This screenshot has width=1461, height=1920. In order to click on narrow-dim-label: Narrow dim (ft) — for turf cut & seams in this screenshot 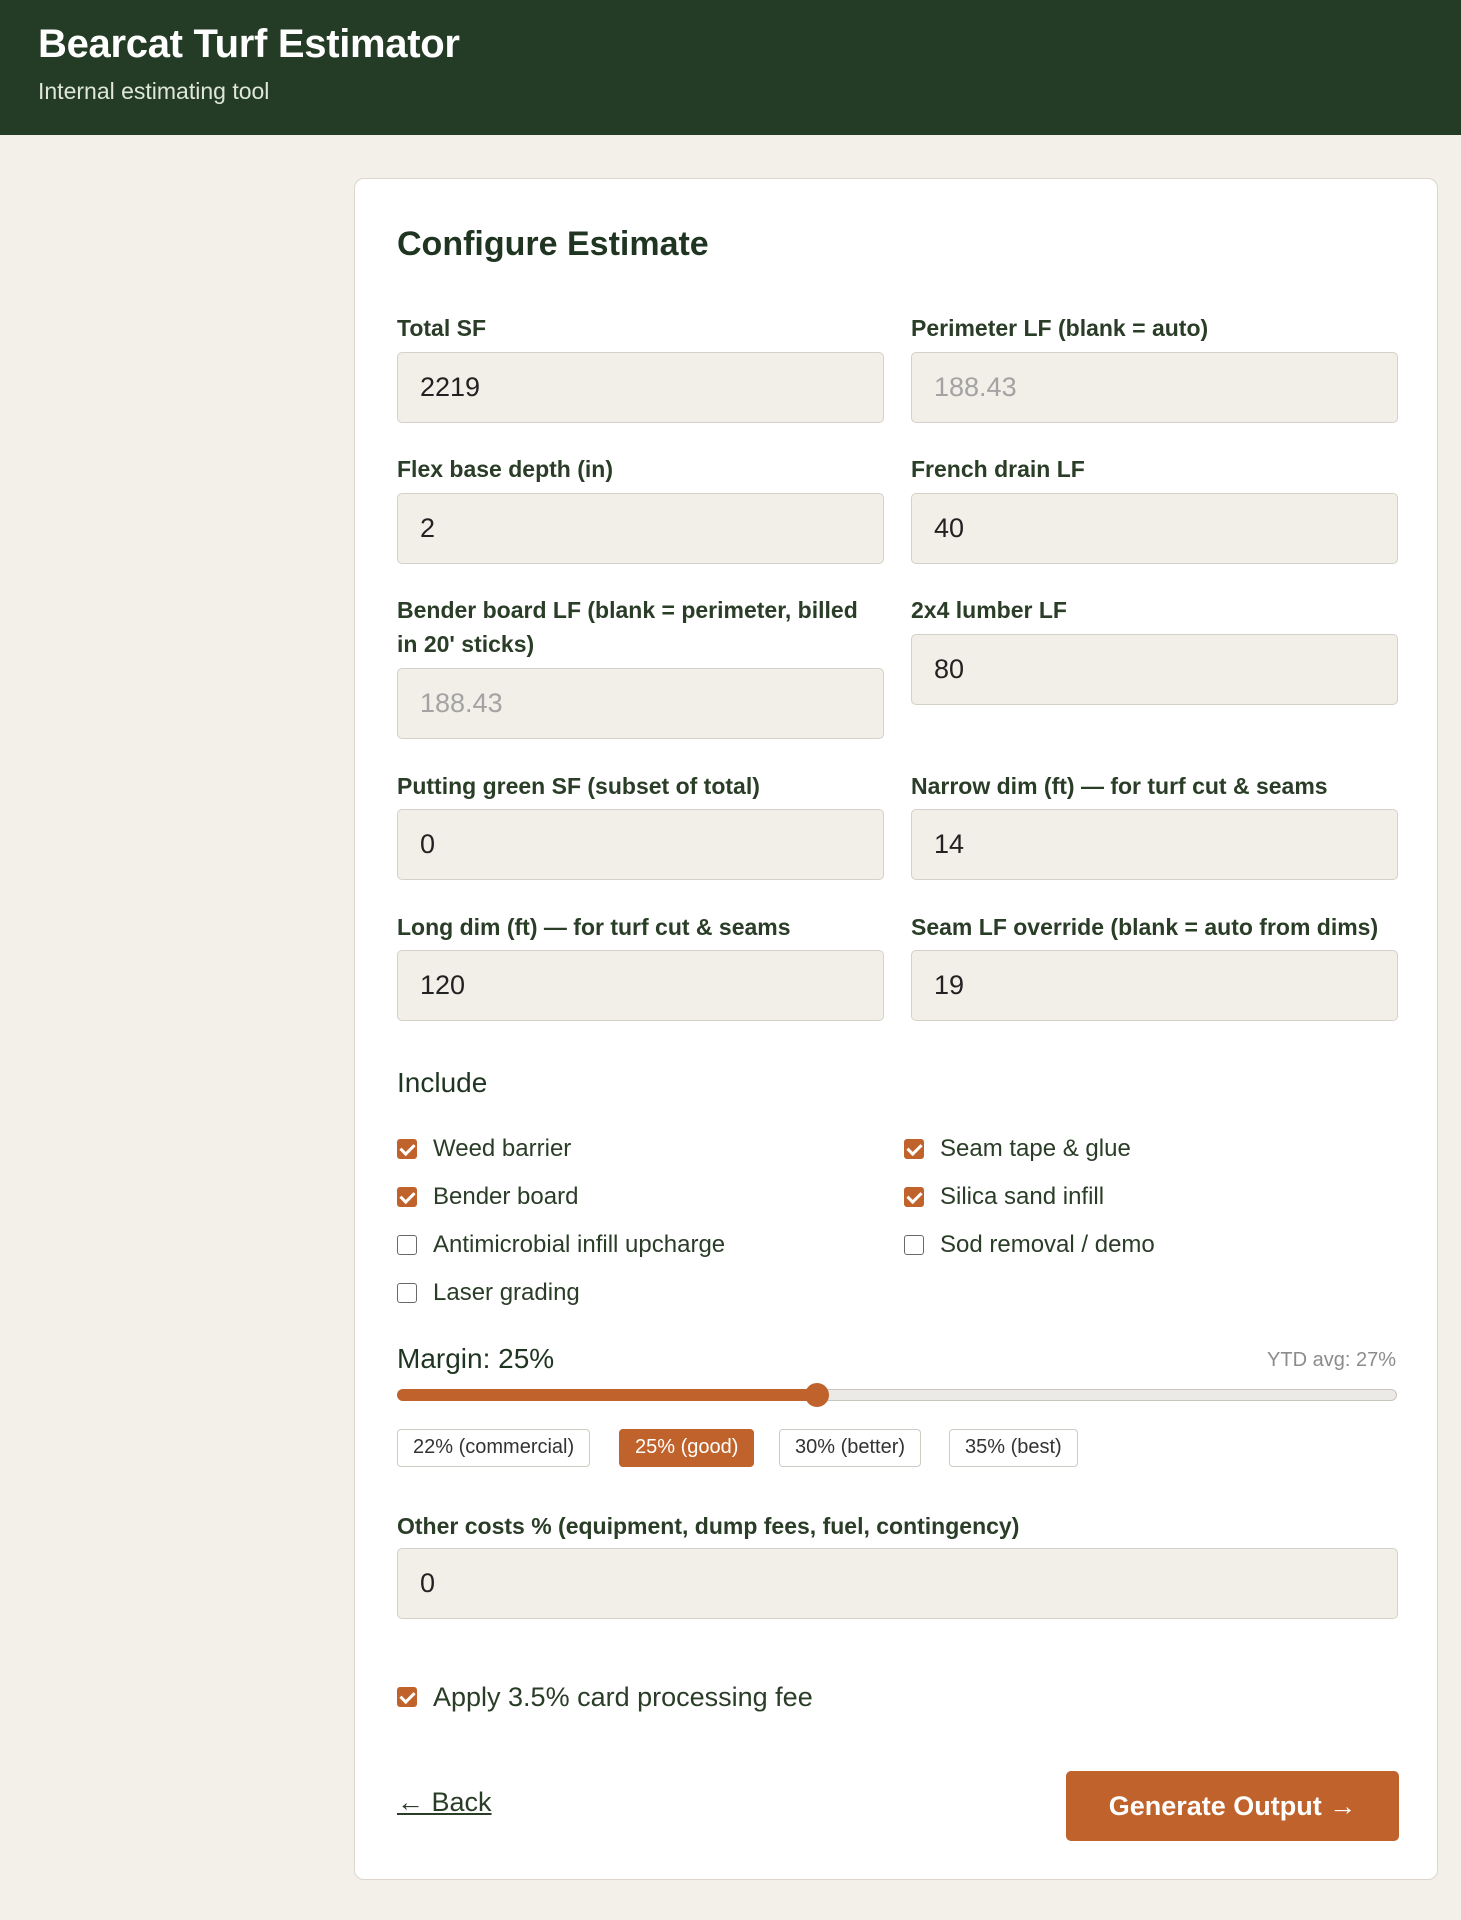, I will do `click(1119, 786)`.